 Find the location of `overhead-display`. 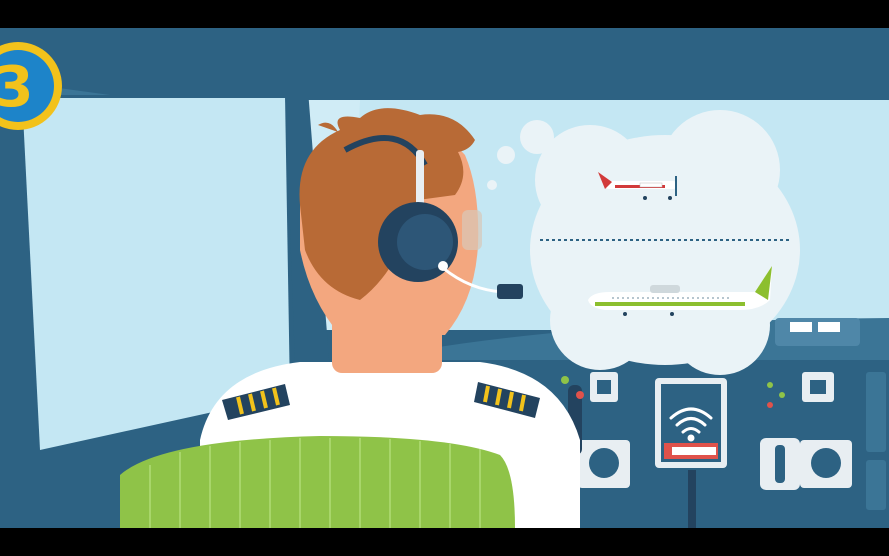

overhead-display is located at coordinates (817, 332).